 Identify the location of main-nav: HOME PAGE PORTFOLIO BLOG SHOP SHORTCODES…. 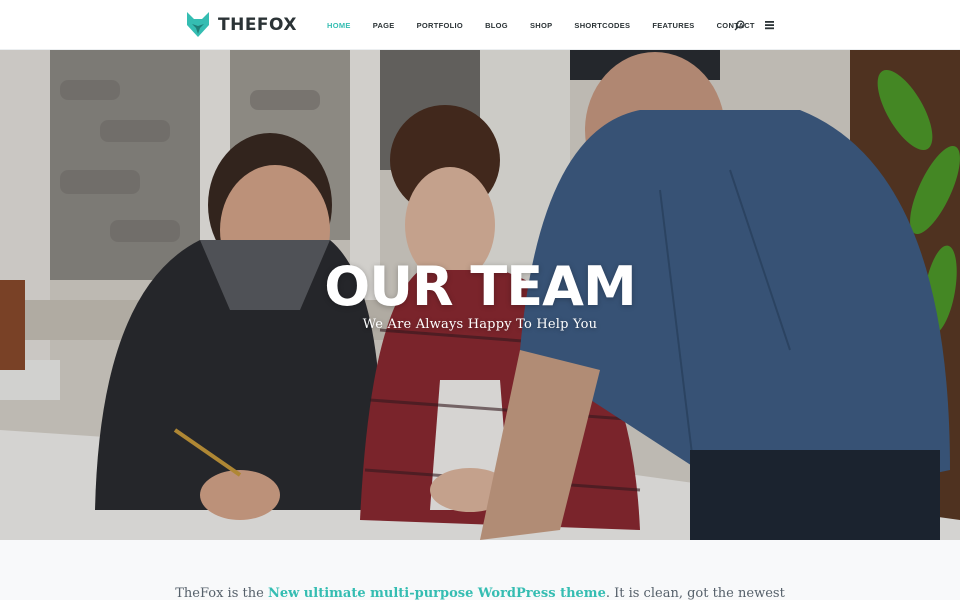
(552, 25).